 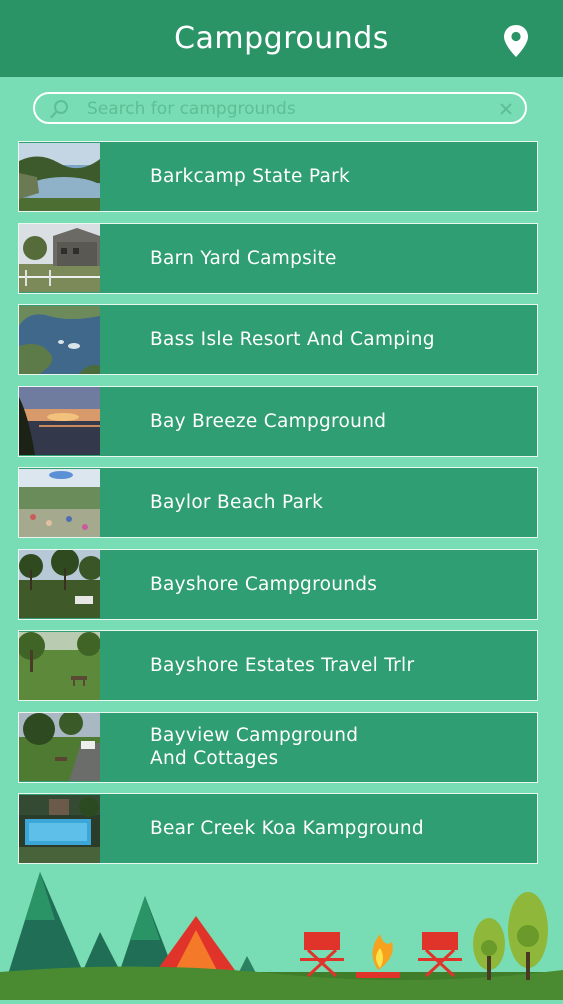 I want to click on clear-search-icon, so click(x=506, y=108).